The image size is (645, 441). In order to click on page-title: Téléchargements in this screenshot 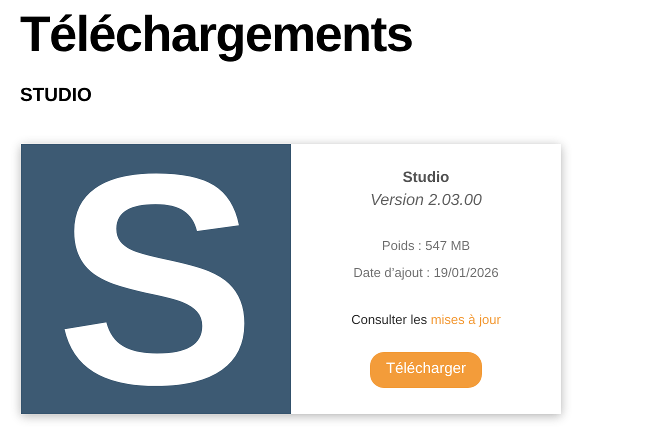, I will do `click(216, 34)`.